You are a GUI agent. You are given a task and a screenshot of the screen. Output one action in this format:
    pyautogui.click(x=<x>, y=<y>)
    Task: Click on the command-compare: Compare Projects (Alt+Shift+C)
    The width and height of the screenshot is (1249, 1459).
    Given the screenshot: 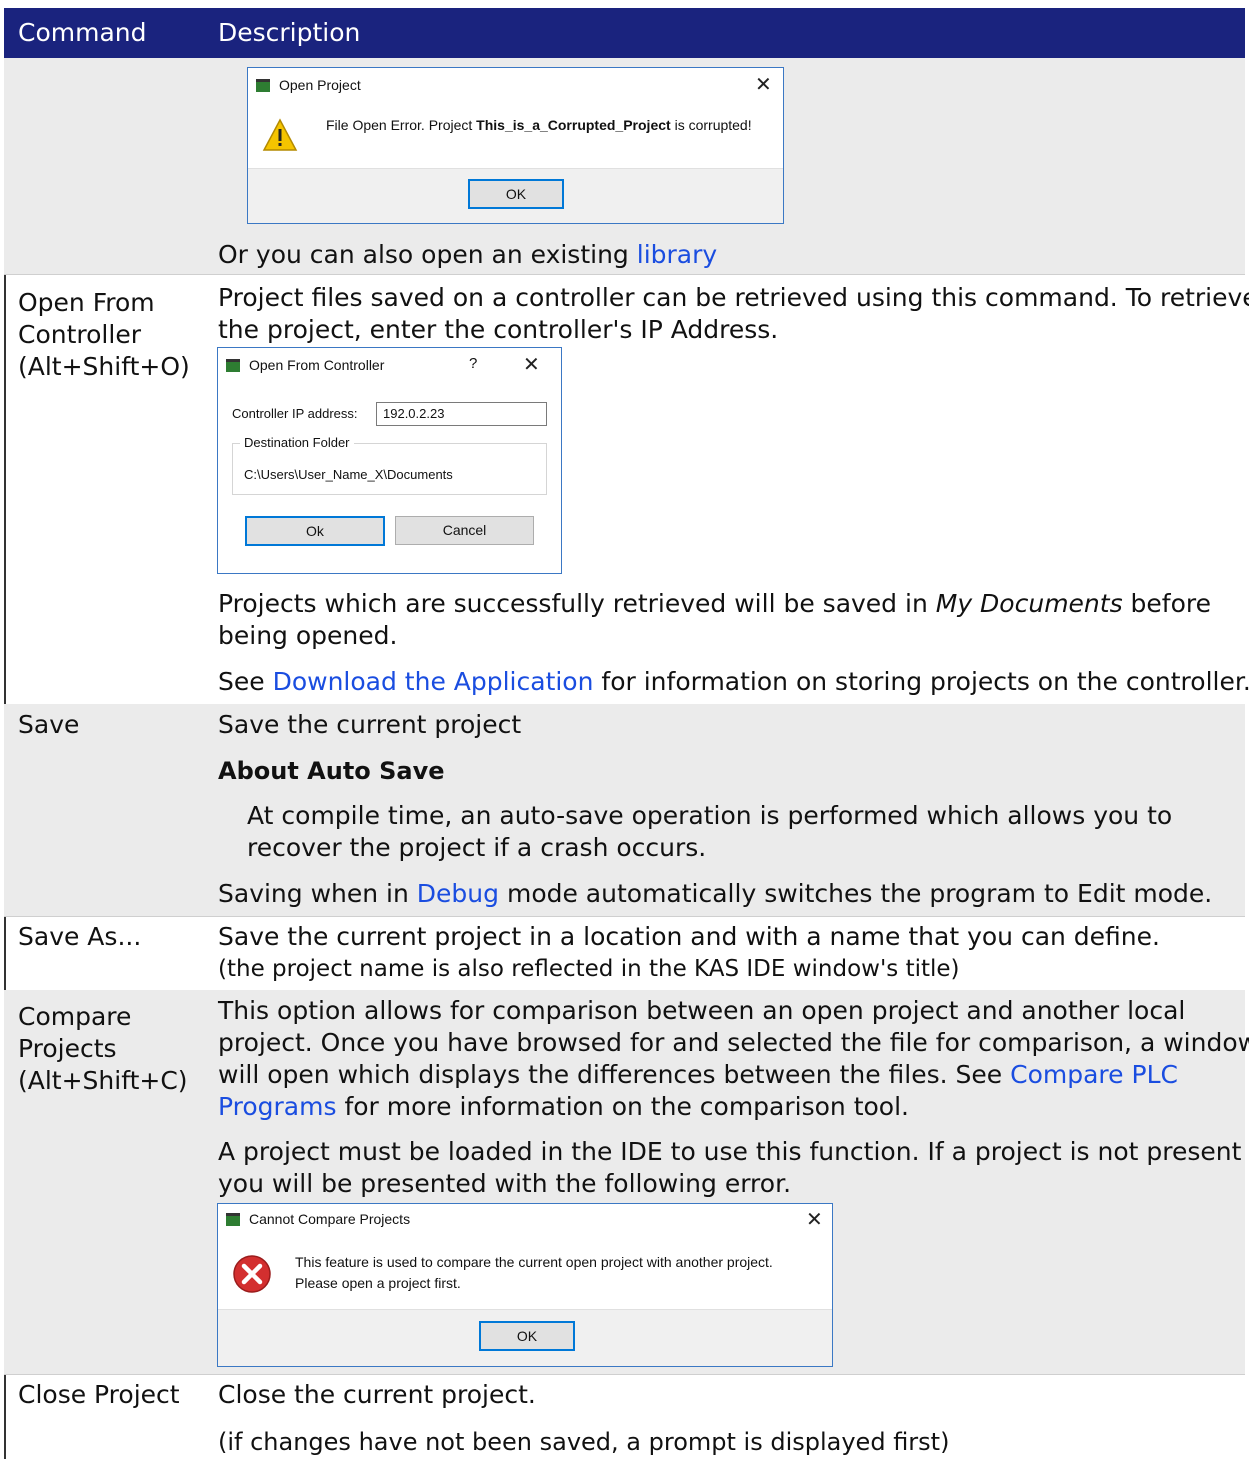 What is the action you would take?
    pyautogui.click(x=103, y=1048)
    